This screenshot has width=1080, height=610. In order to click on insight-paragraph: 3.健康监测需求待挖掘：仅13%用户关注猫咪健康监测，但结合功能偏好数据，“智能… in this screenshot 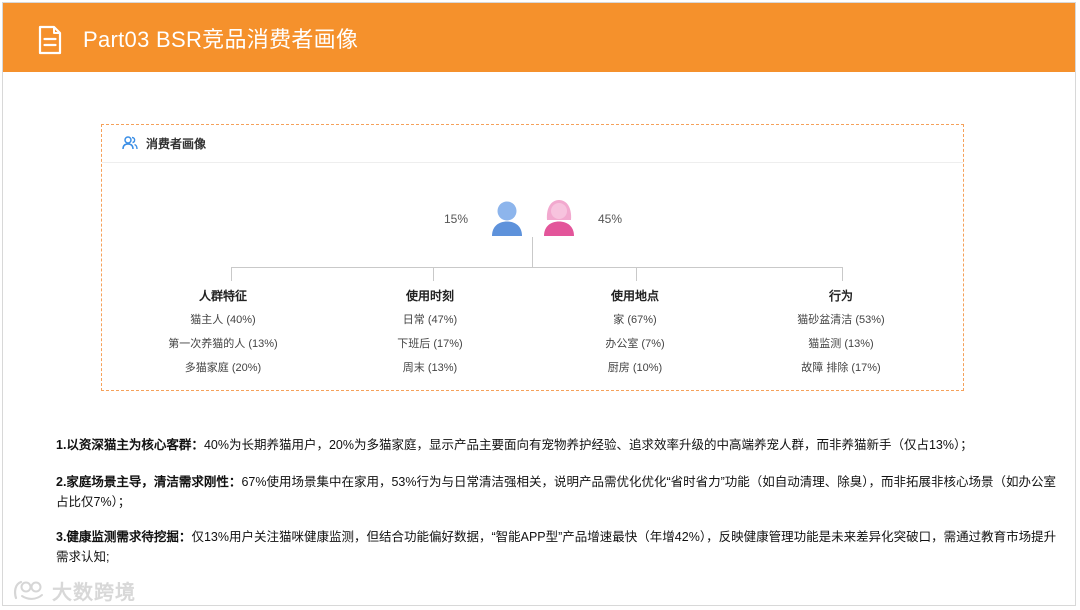, I will do `click(559, 547)`.